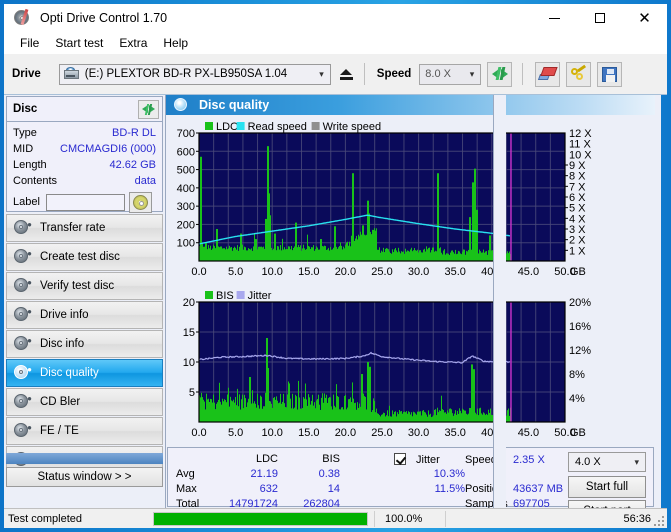 This screenshot has width=671, height=532. Describe the element at coordinates (140, 202) in the screenshot. I see `disc-label-button` at that location.